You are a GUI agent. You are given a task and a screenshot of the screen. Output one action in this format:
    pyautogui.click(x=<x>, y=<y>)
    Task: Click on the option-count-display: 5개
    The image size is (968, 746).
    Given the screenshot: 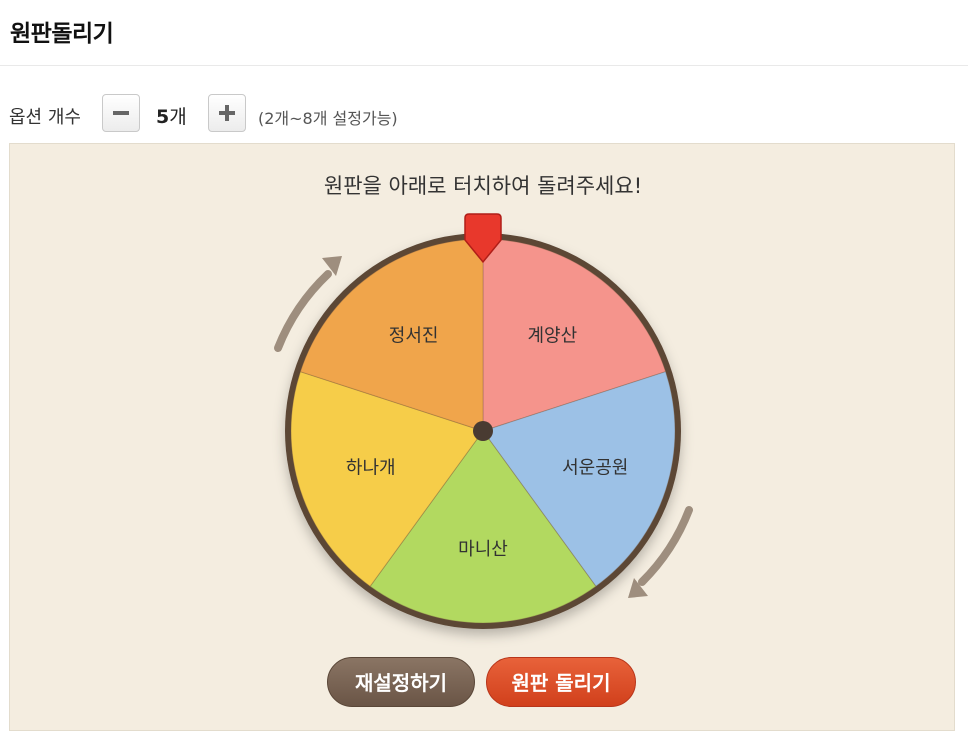 What is the action you would take?
    pyautogui.click(x=171, y=115)
    